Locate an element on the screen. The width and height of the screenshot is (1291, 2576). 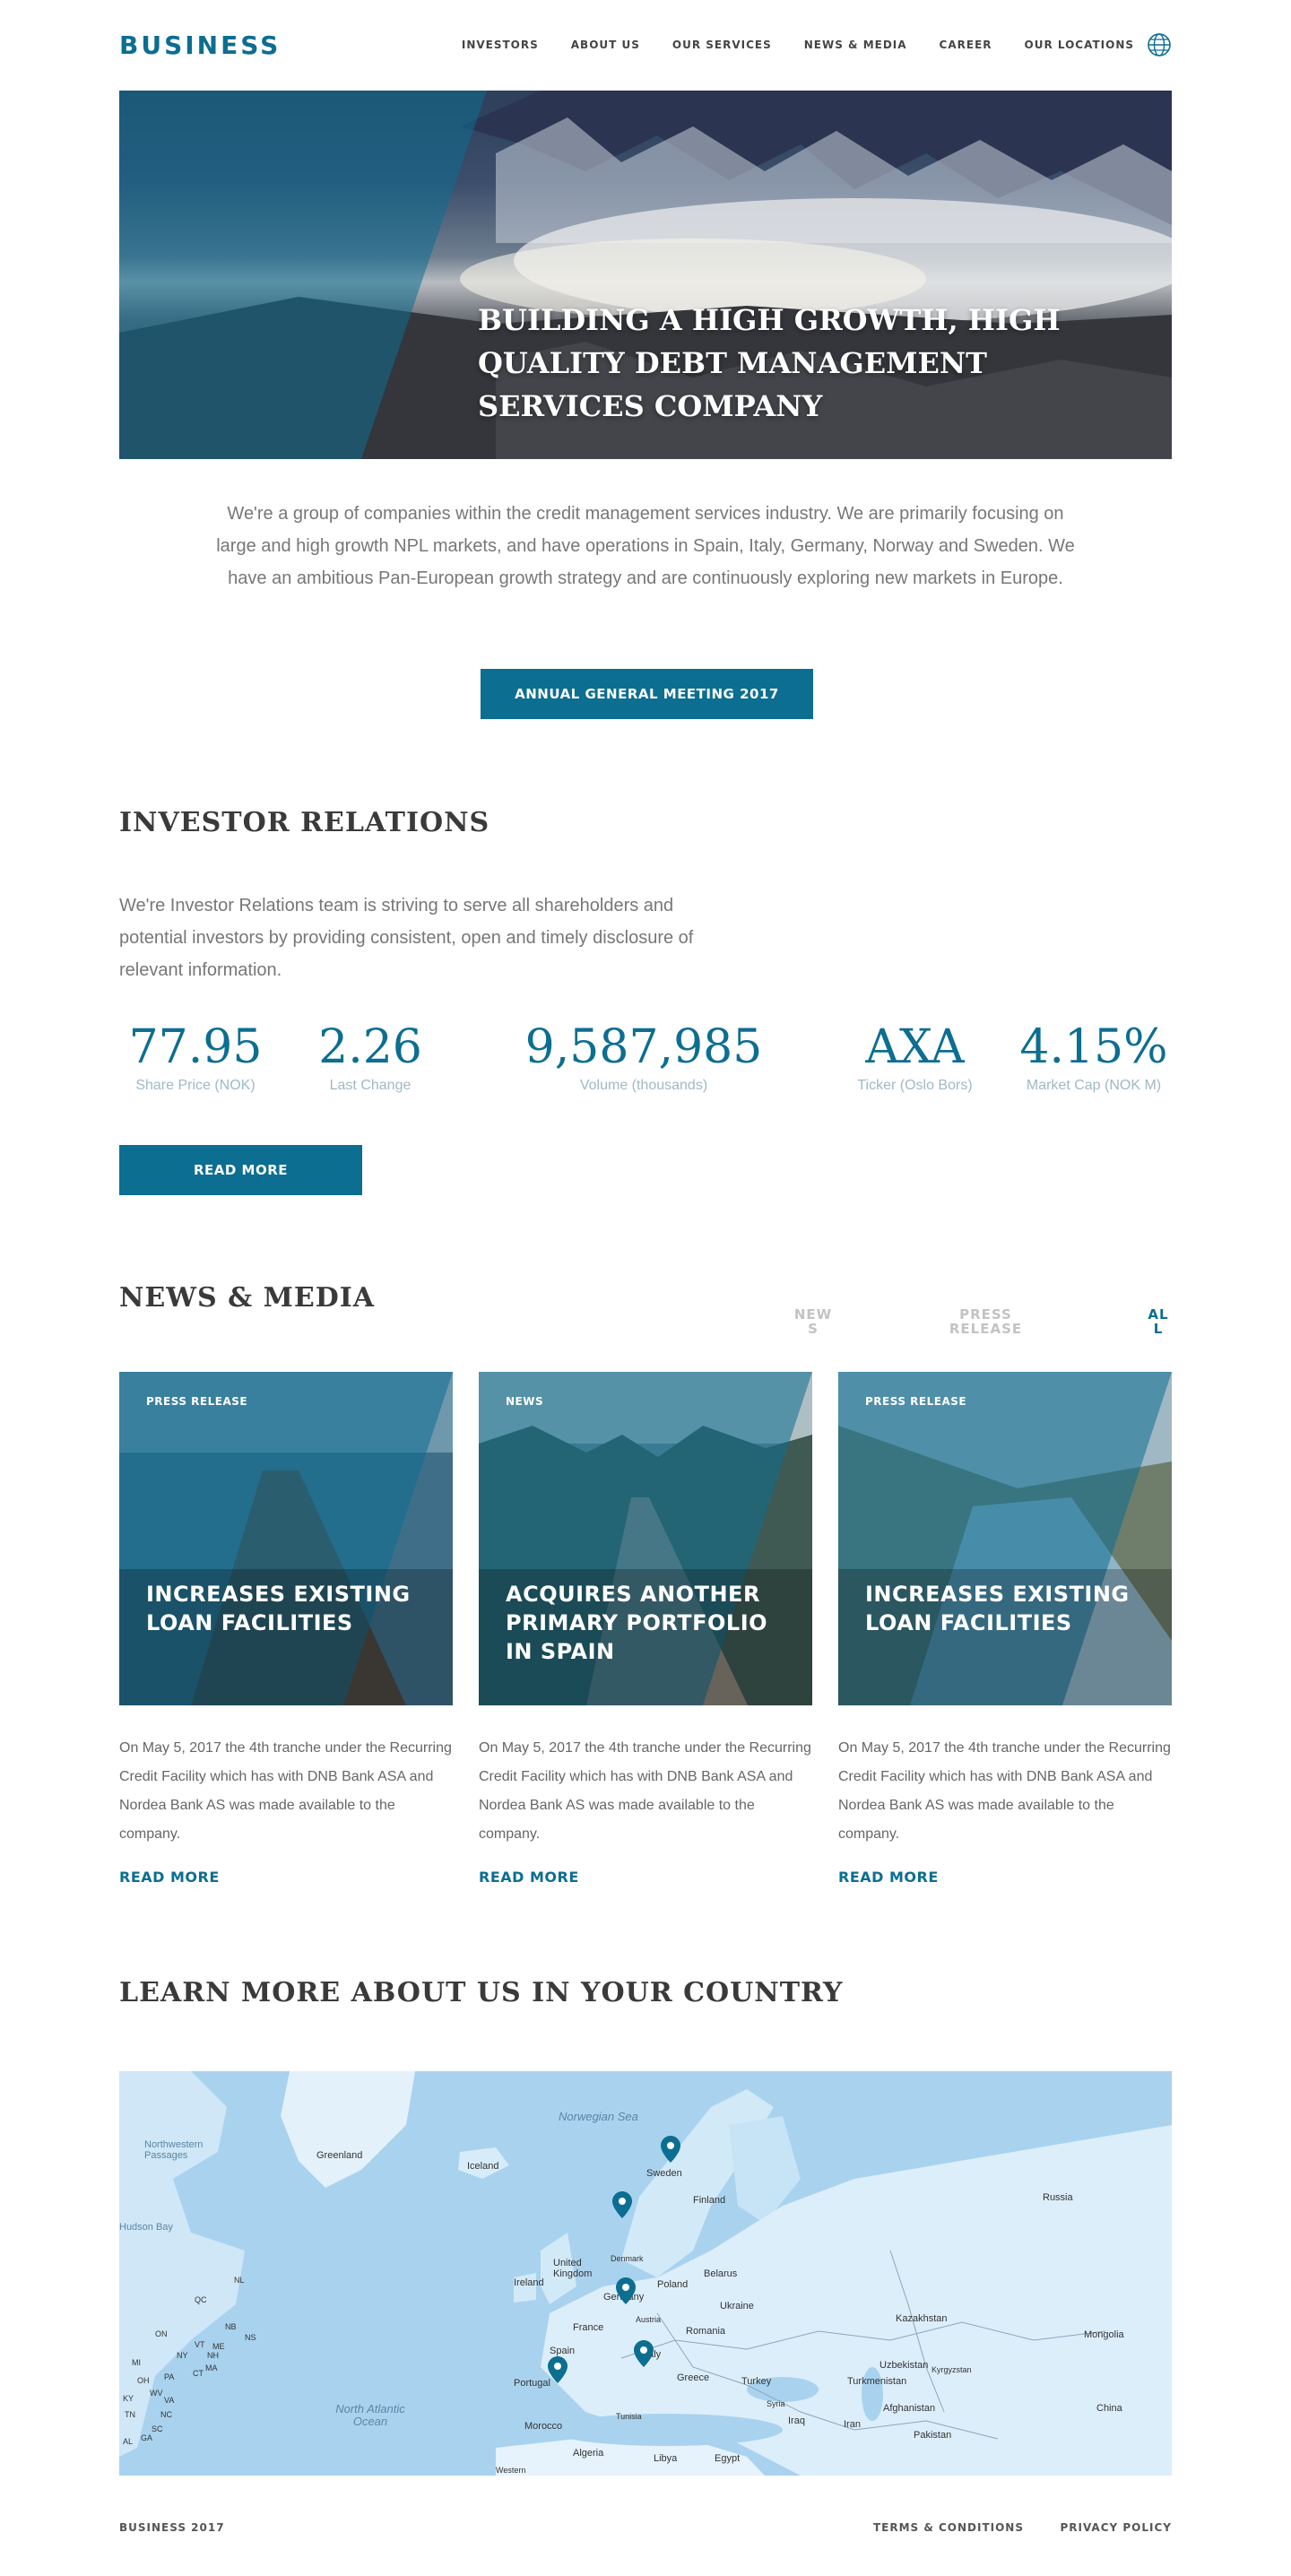
label-greece: Greece is located at coordinates (693, 2377).